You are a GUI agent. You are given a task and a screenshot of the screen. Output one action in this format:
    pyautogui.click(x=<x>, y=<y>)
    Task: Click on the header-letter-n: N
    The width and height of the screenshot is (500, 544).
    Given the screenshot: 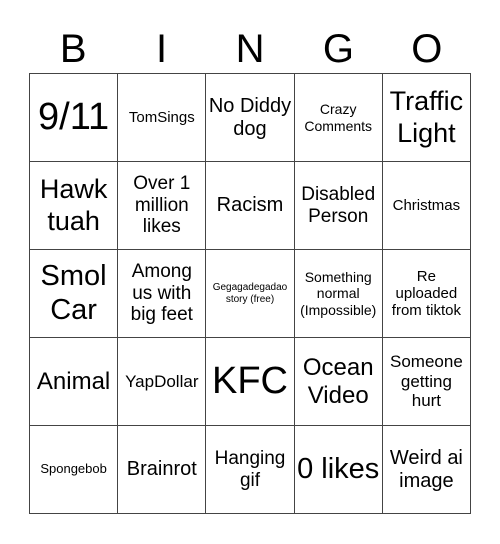 What is the action you would take?
    pyautogui.click(x=250, y=49)
    